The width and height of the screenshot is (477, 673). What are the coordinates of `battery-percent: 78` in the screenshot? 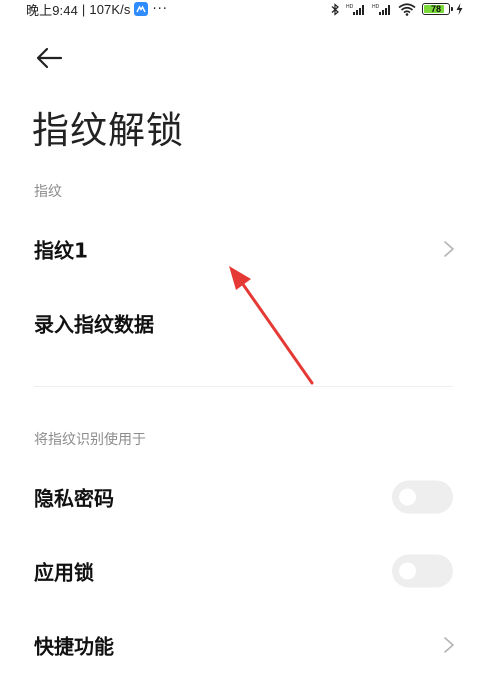 It's located at (435, 9).